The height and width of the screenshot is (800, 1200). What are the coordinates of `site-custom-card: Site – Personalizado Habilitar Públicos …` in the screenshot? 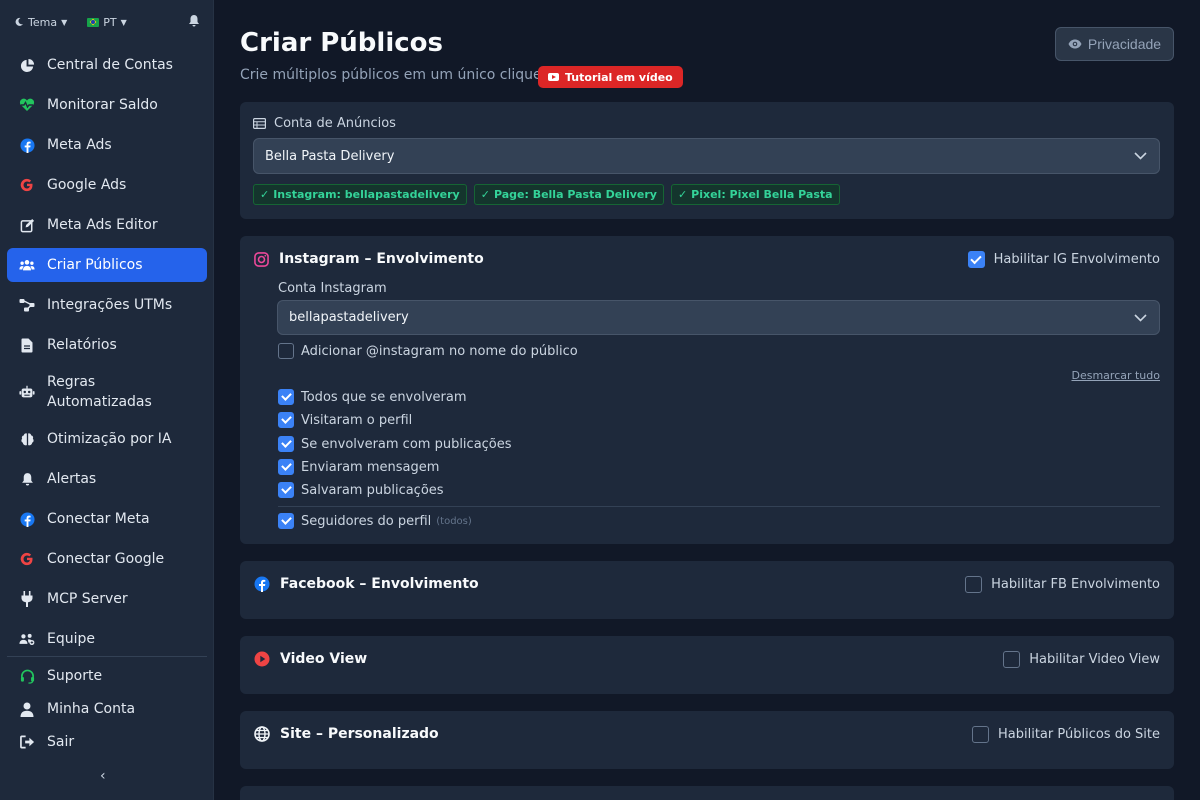 It's located at (707, 740).